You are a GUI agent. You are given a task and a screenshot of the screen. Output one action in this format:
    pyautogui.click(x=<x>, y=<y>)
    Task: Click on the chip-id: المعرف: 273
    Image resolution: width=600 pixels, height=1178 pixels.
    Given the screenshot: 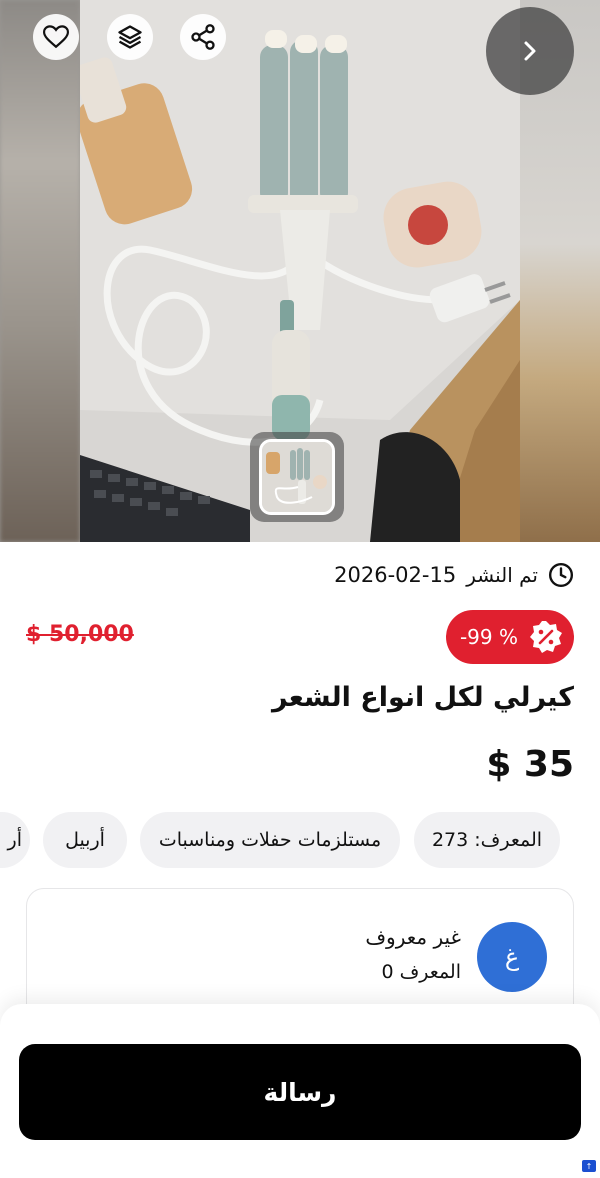 What is the action you would take?
    pyautogui.click(x=487, y=840)
    